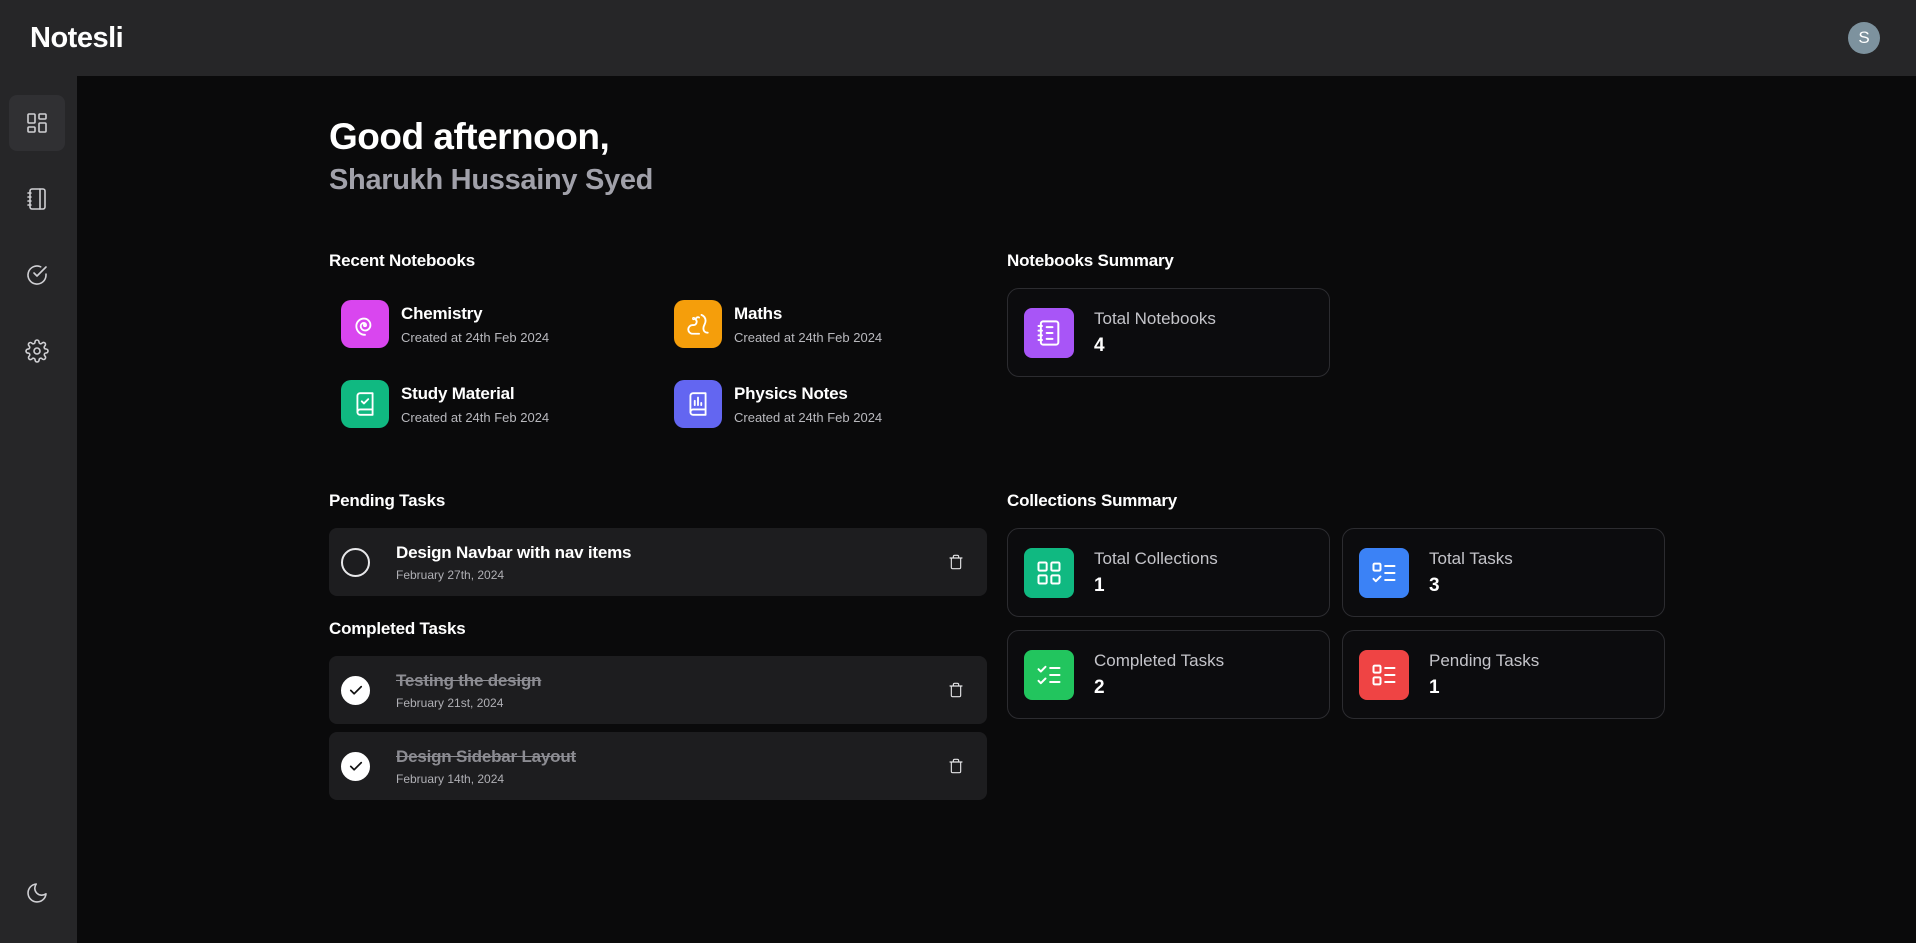 This screenshot has width=1916, height=943. Describe the element at coordinates (658, 690) in the screenshot. I see `task-item: Testing the design February 21st, 2024` at that location.